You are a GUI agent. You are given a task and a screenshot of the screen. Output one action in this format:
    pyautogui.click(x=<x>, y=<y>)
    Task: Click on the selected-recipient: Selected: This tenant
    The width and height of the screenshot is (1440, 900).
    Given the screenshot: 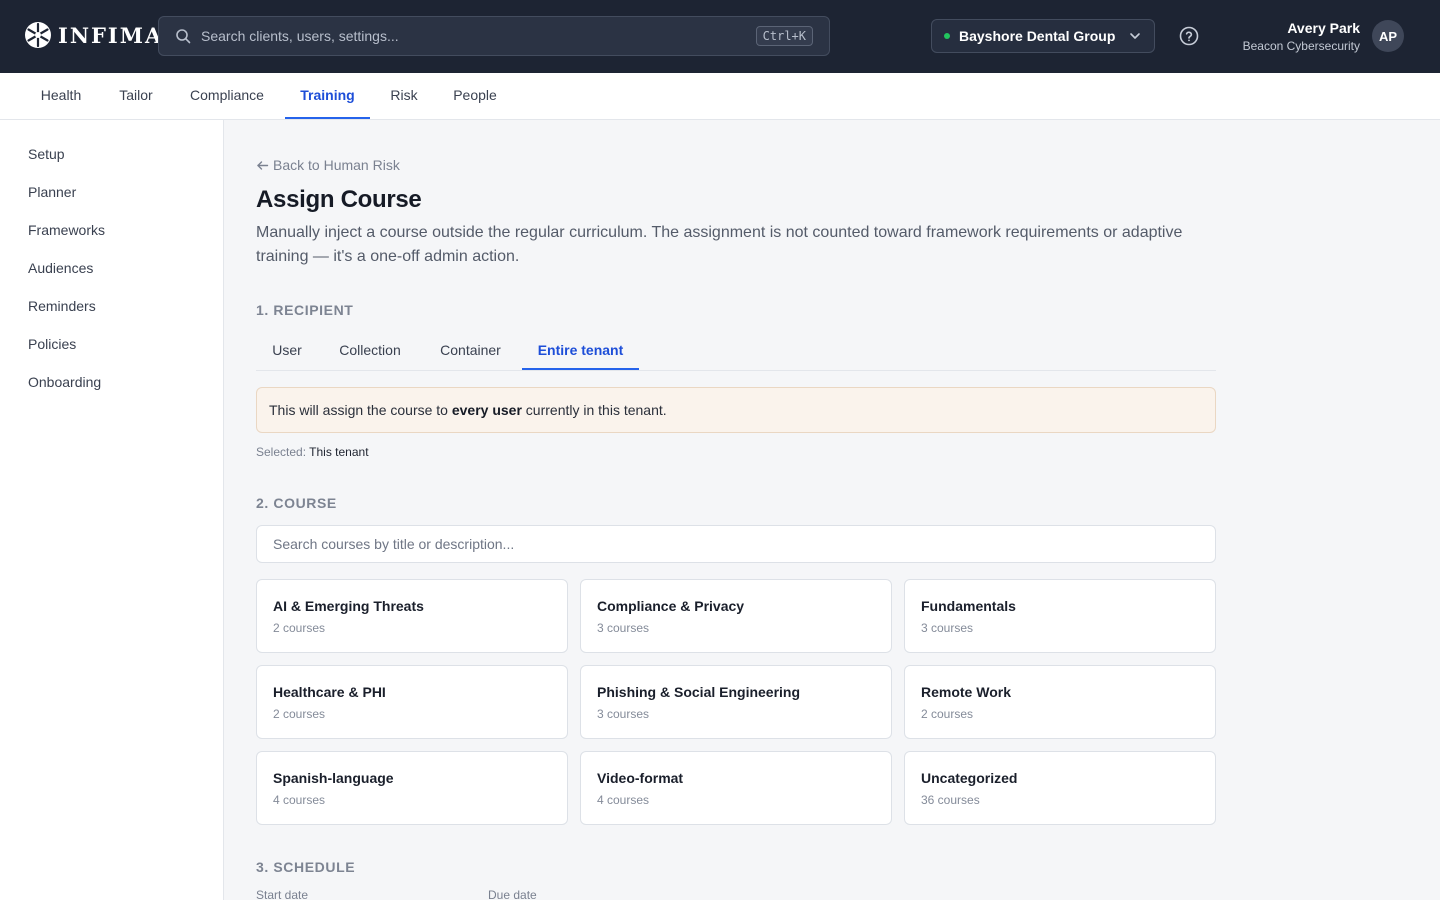 What is the action you would take?
    pyautogui.click(x=312, y=452)
    